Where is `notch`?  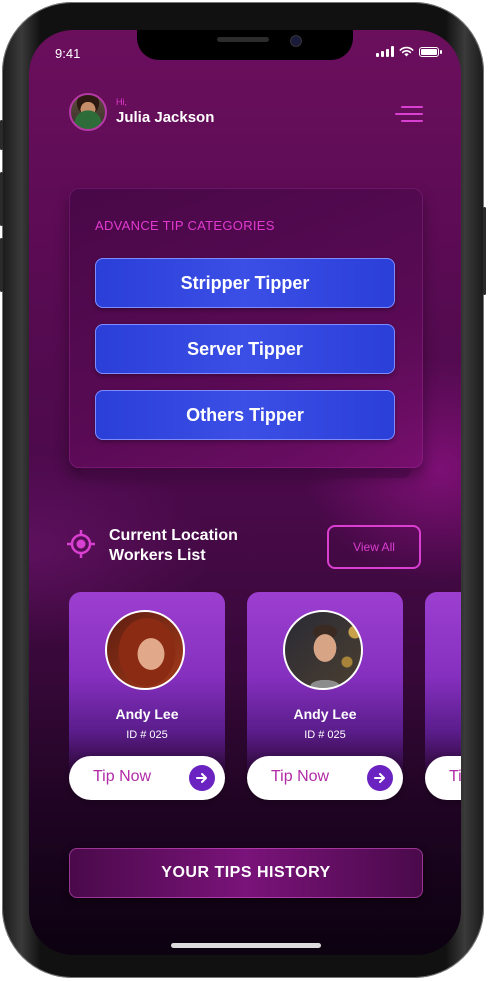
notch is located at coordinates (245, 45).